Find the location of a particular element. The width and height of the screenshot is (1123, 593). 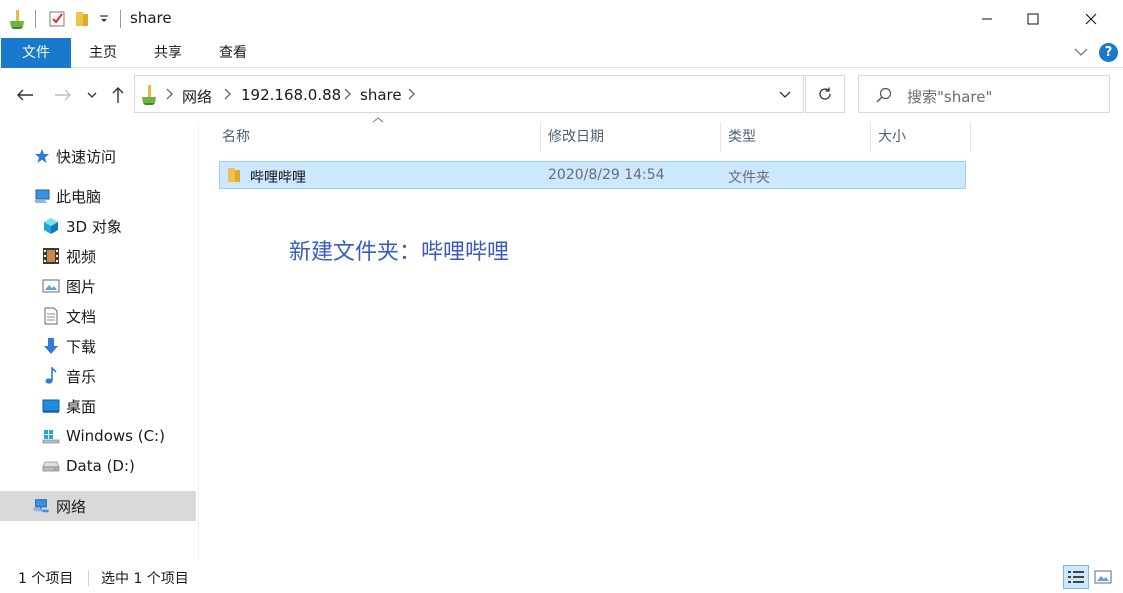

file-modified: 2020/8/29 14:54 is located at coordinates (606, 175).